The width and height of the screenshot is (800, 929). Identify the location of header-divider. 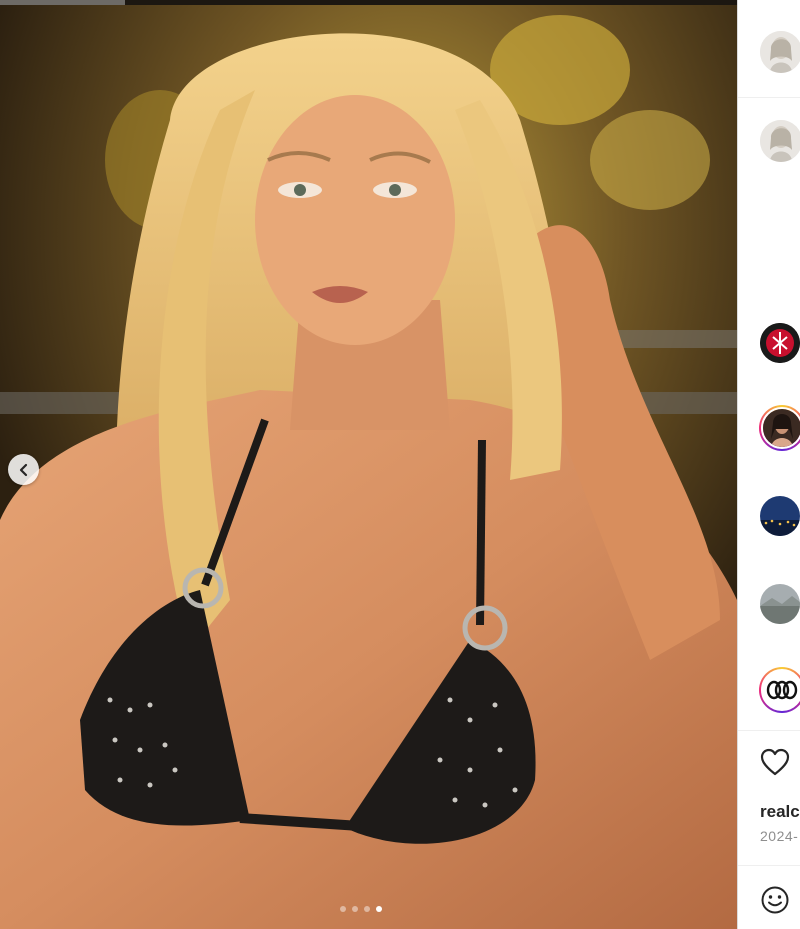
(769, 97).